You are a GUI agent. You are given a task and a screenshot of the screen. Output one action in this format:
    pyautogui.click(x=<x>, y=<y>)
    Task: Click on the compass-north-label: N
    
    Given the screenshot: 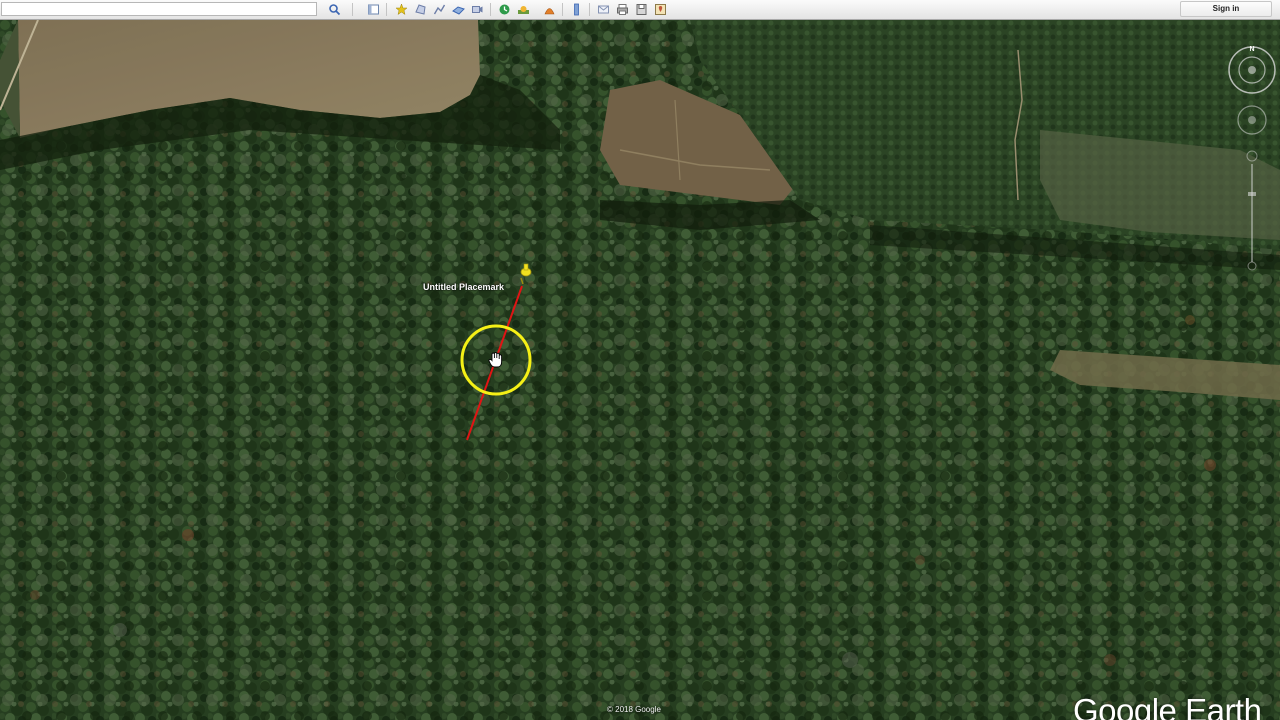 What is the action you would take?
    pyautogui.click(x=1251, y=49)
    